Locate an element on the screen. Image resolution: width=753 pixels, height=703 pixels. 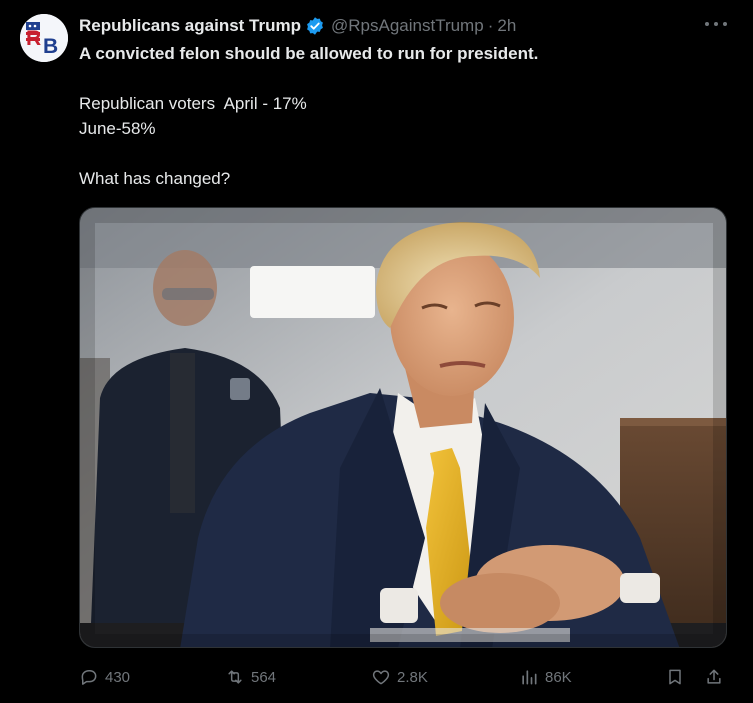
heart-icon is located at coordinates (381, 677).